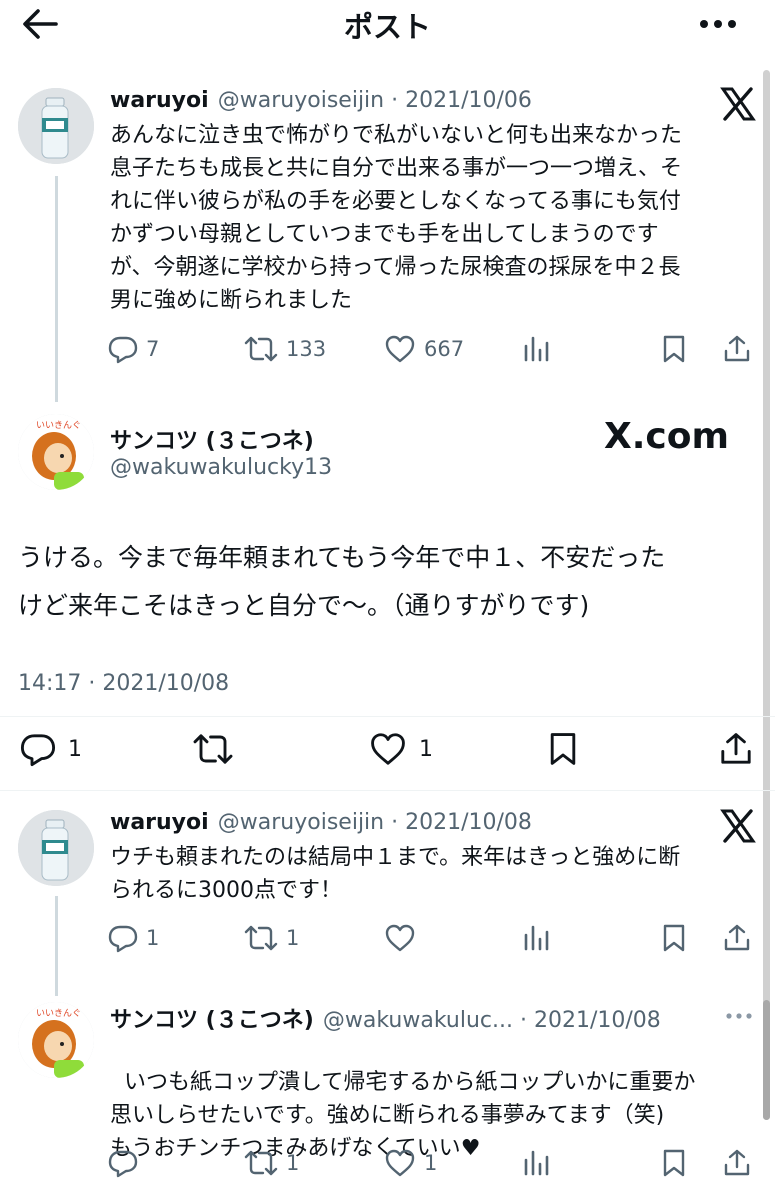 This screenshot has width=775, height=1200. What do you see at coordinates (667, 436) in the screenshot?
I see `brand-watermark: X.com` at bounding box center [667, 436].